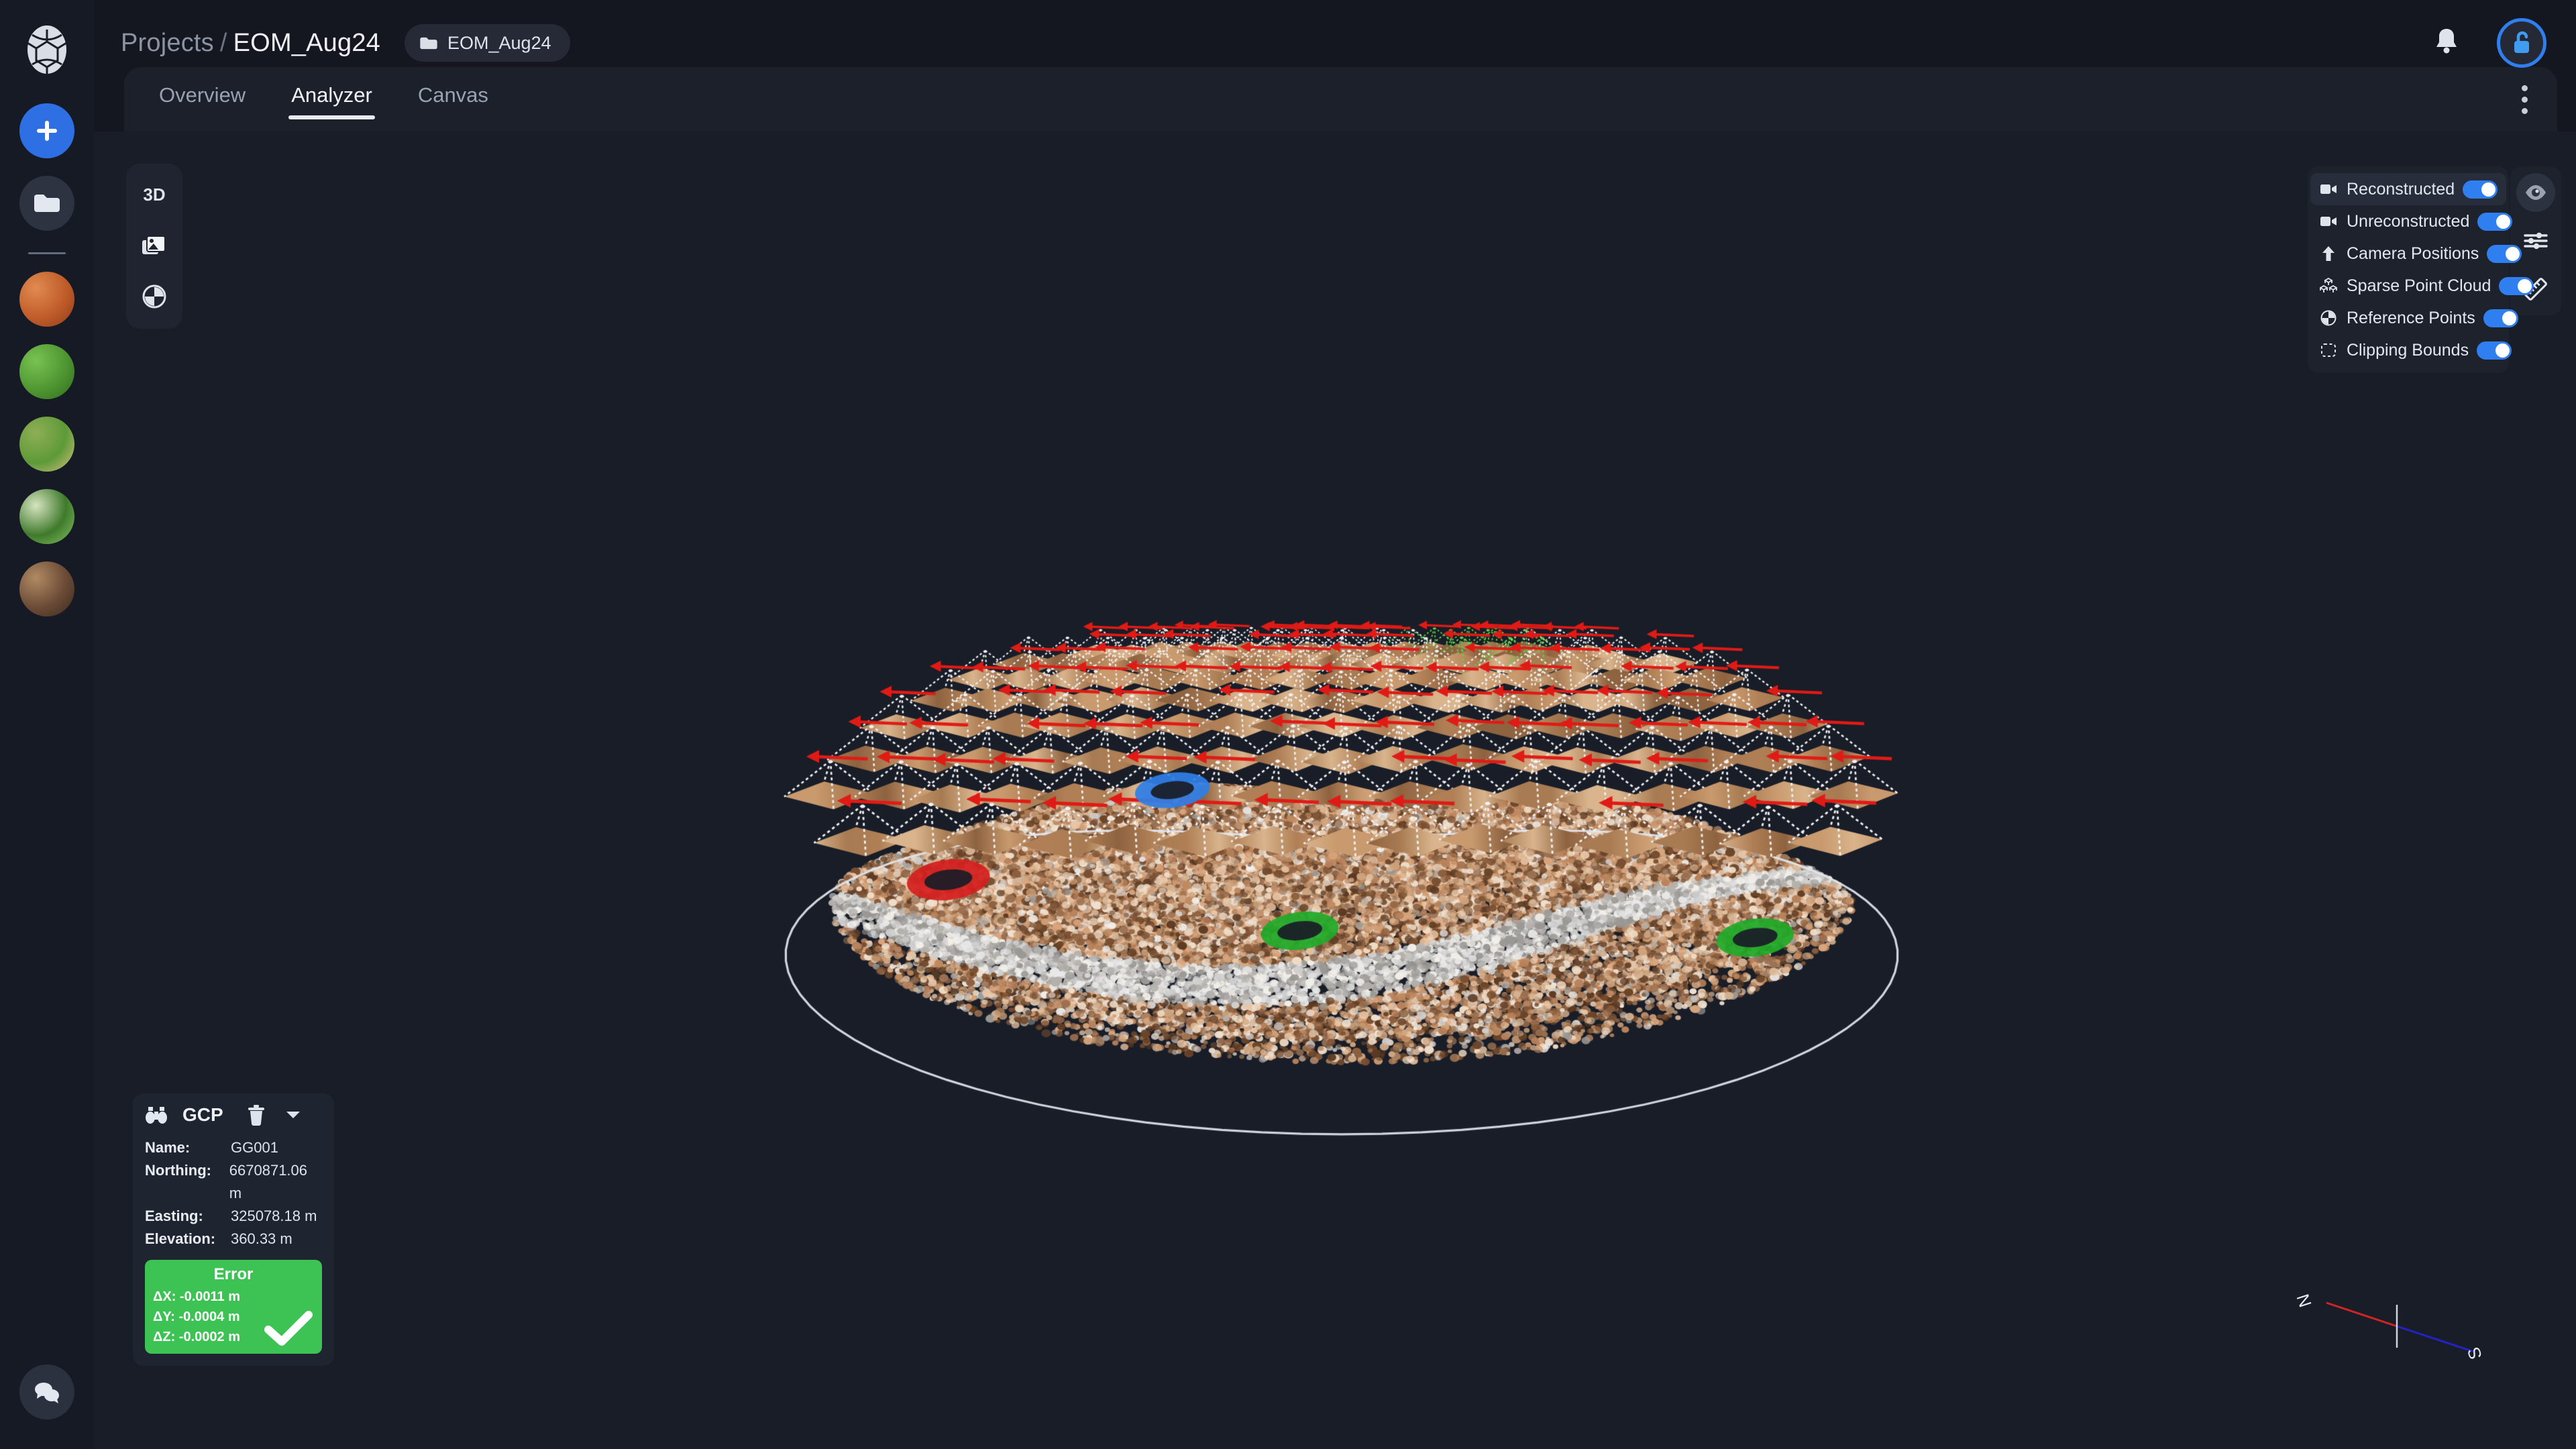 This screenshot has height=1449, width=2576. I want to click on breadcrumb-current: EOM_Aug24, so click(307, 42).